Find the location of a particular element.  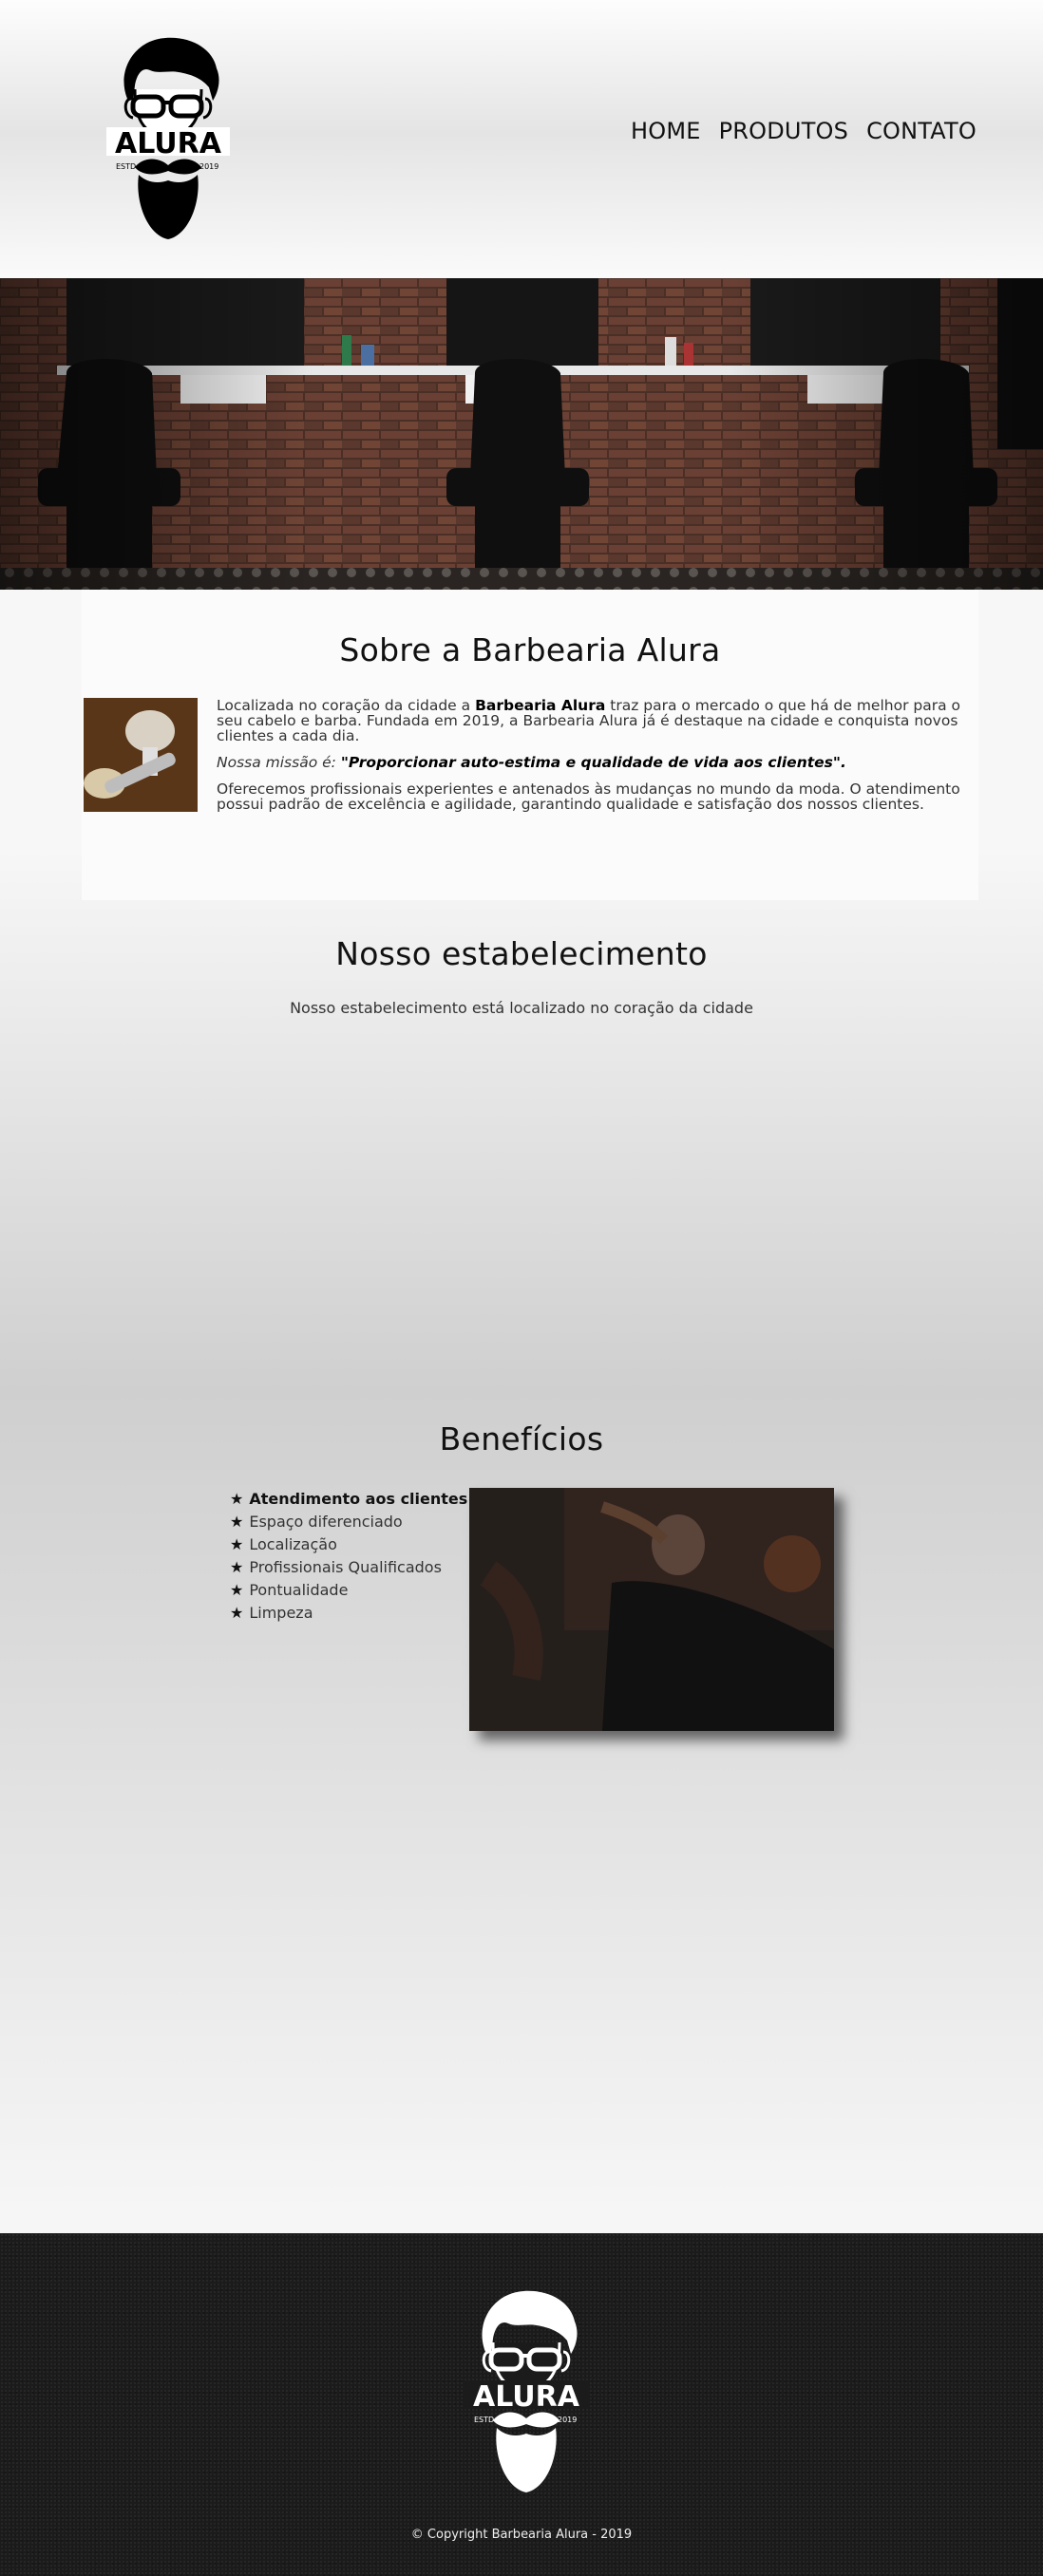

list-item: ★ Espaço diferenciado is located at coordinates (316, 1522).